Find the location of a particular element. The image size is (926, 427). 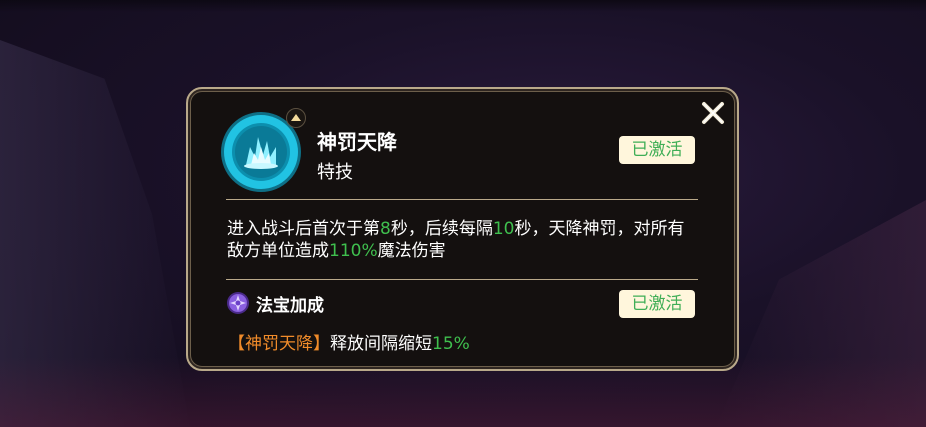

treasure-bonus-description: 【神罚天降】释放间隔缩短15% is located at coordinates (349, 341).